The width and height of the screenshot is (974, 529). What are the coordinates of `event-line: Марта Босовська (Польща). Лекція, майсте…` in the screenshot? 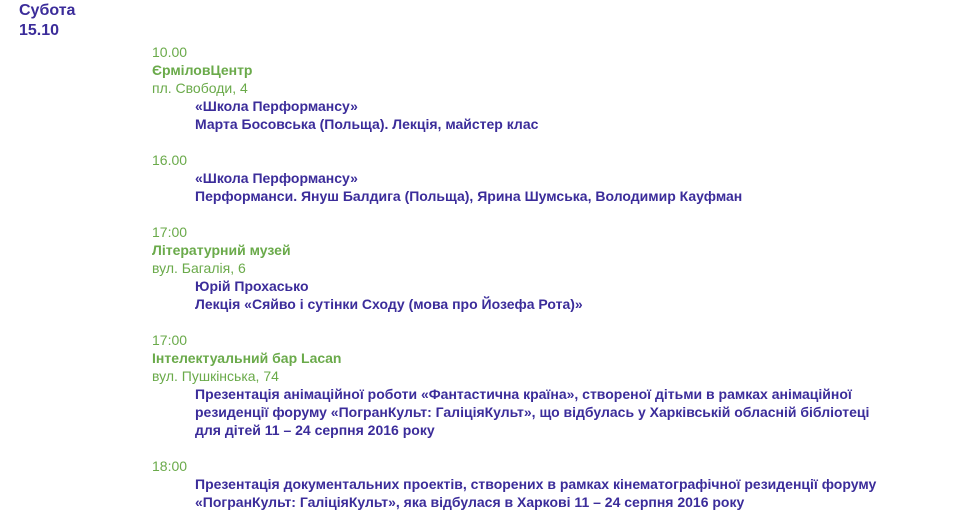 It's located at (367, 124).